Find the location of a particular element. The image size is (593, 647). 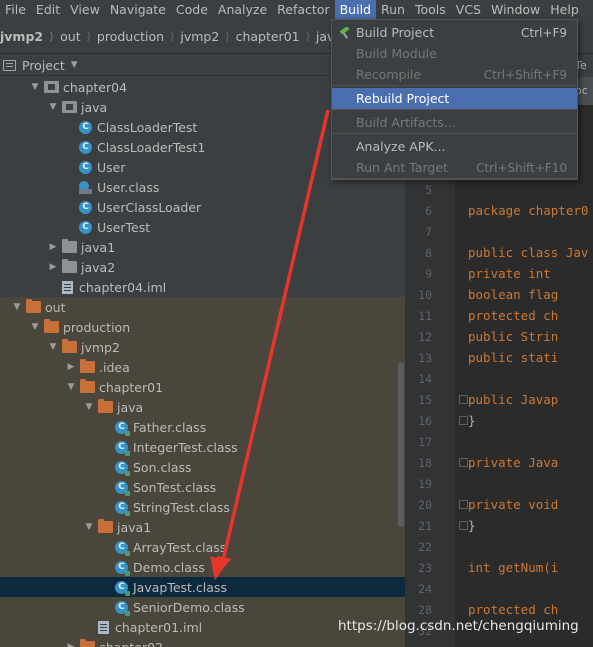

tree-row: ▼ production is located at coordinates (202, 327).